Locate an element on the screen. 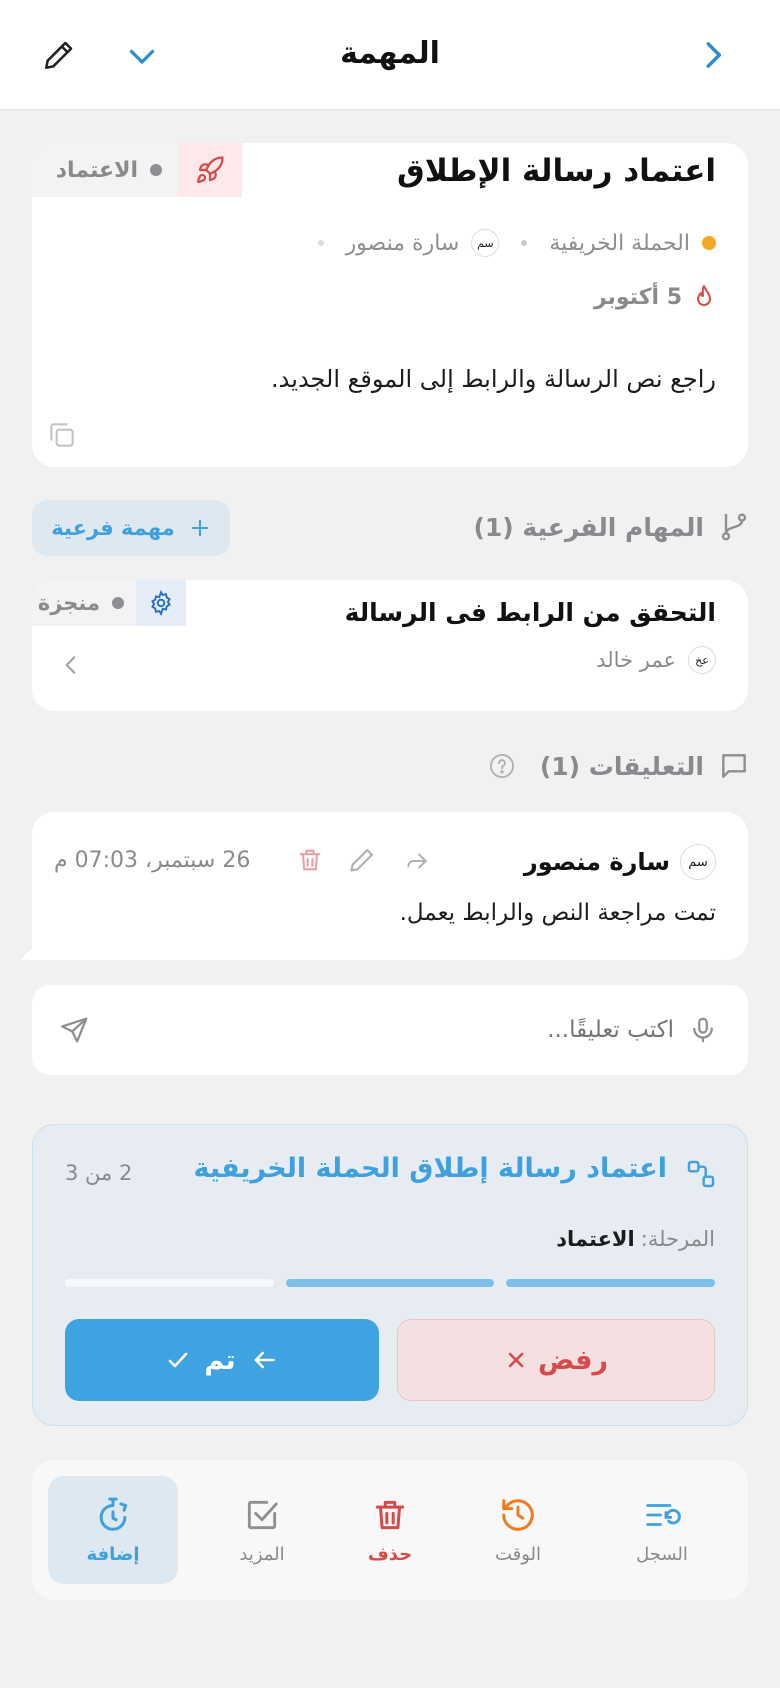 The height and width of the screenshot is (1688, 780). workflow-progress is located at coordinates (389, 1283).